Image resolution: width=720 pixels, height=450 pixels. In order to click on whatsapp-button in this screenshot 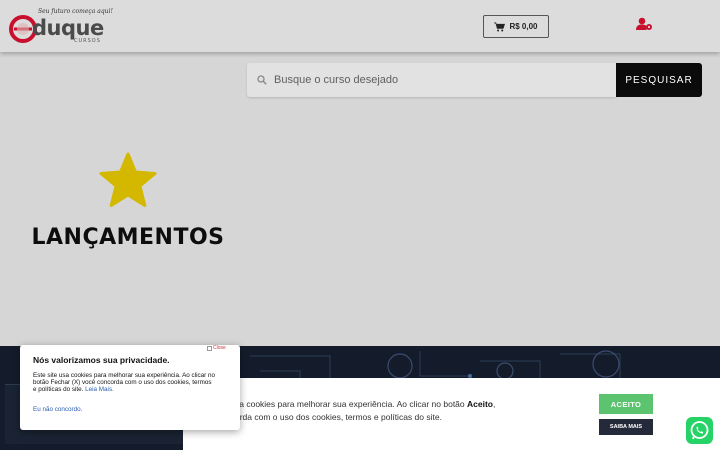, I will do `click(699, 430)`.